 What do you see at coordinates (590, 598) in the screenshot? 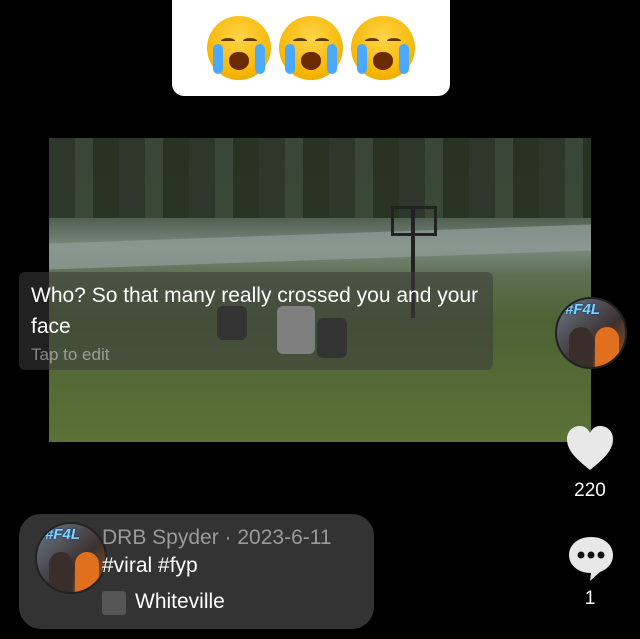
I see `comment-count: 1` at bounding box center [590, 598].